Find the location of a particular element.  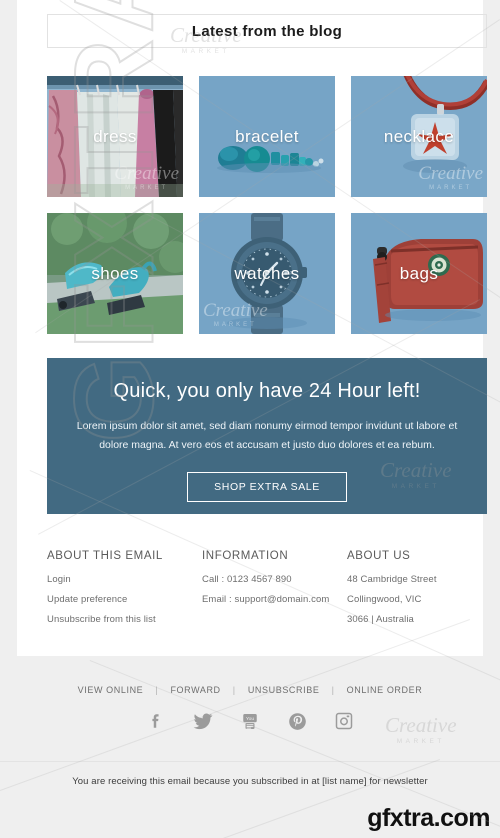

category-tile-bracelet: bracelet is located at coordinates (267, 136).